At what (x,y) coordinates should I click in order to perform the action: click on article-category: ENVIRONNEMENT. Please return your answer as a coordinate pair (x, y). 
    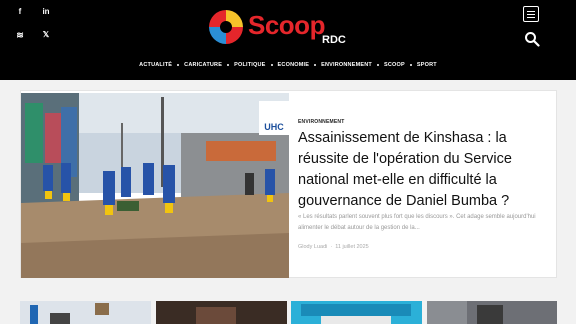
    Looking at the image, I should click on (321, 122).